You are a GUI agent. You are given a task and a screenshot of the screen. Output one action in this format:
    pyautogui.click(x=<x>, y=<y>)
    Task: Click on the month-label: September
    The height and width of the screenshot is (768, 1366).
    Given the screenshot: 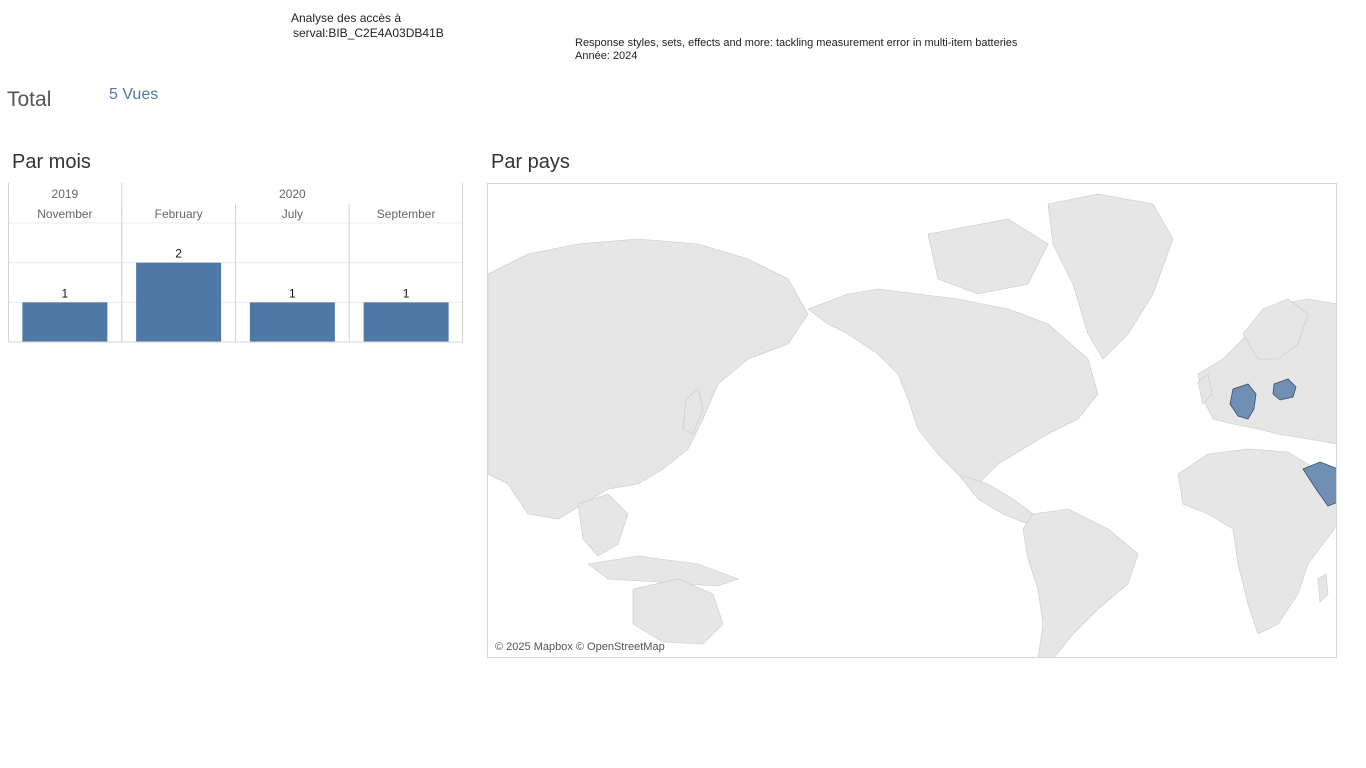 What is the action you would take?
    pyautogui.click(x=406, y=214)
    